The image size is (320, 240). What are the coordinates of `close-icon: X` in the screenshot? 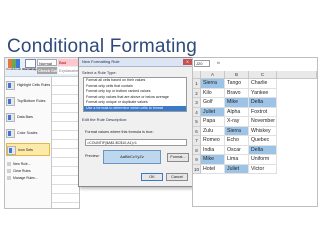 It's located at (187, 62).